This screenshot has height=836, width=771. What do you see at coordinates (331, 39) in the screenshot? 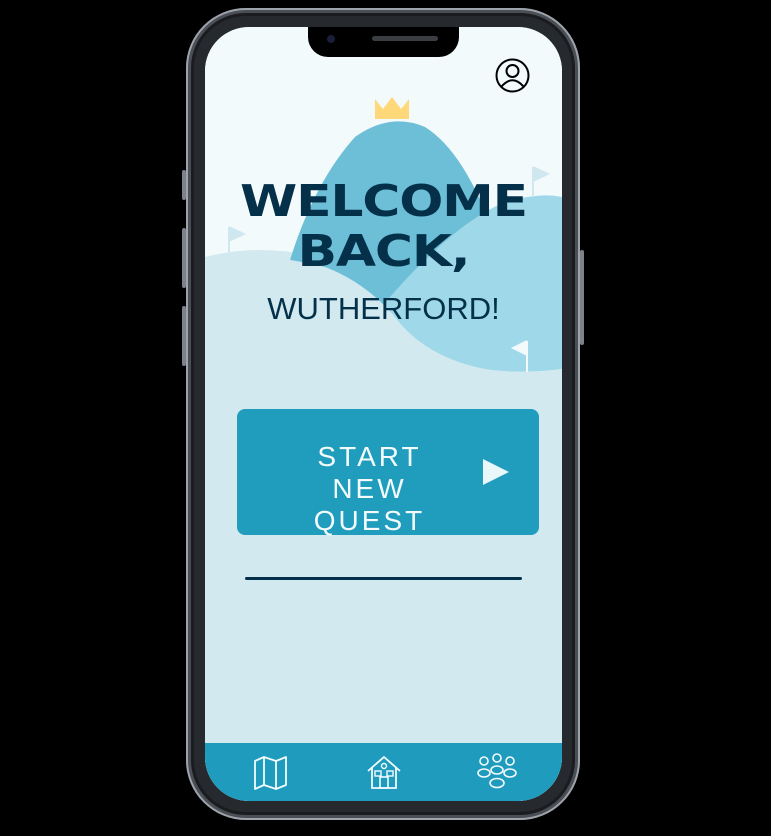
I see `camera` at bounding box center [331, 39].